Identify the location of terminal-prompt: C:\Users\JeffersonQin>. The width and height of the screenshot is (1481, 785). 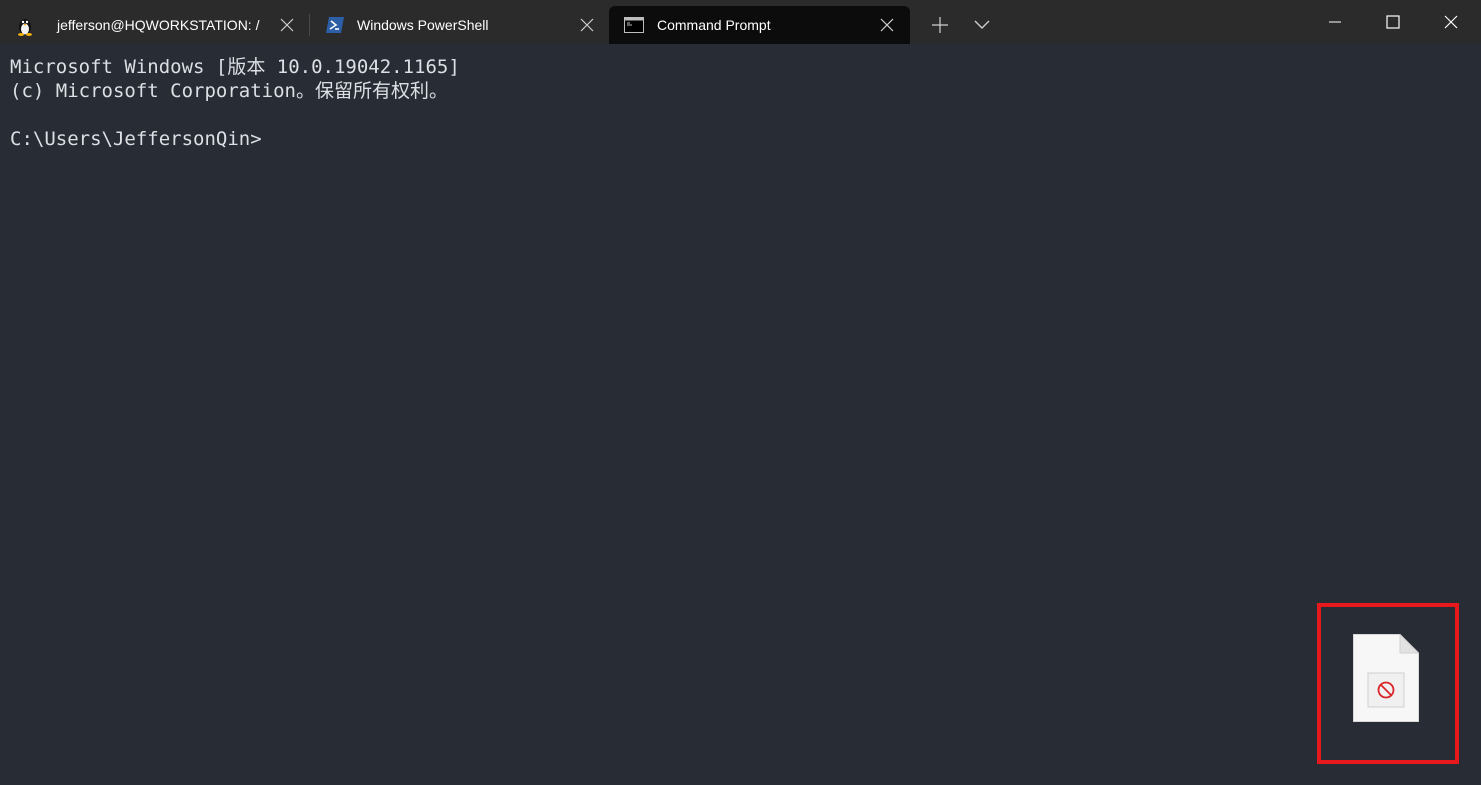
(136, 139).